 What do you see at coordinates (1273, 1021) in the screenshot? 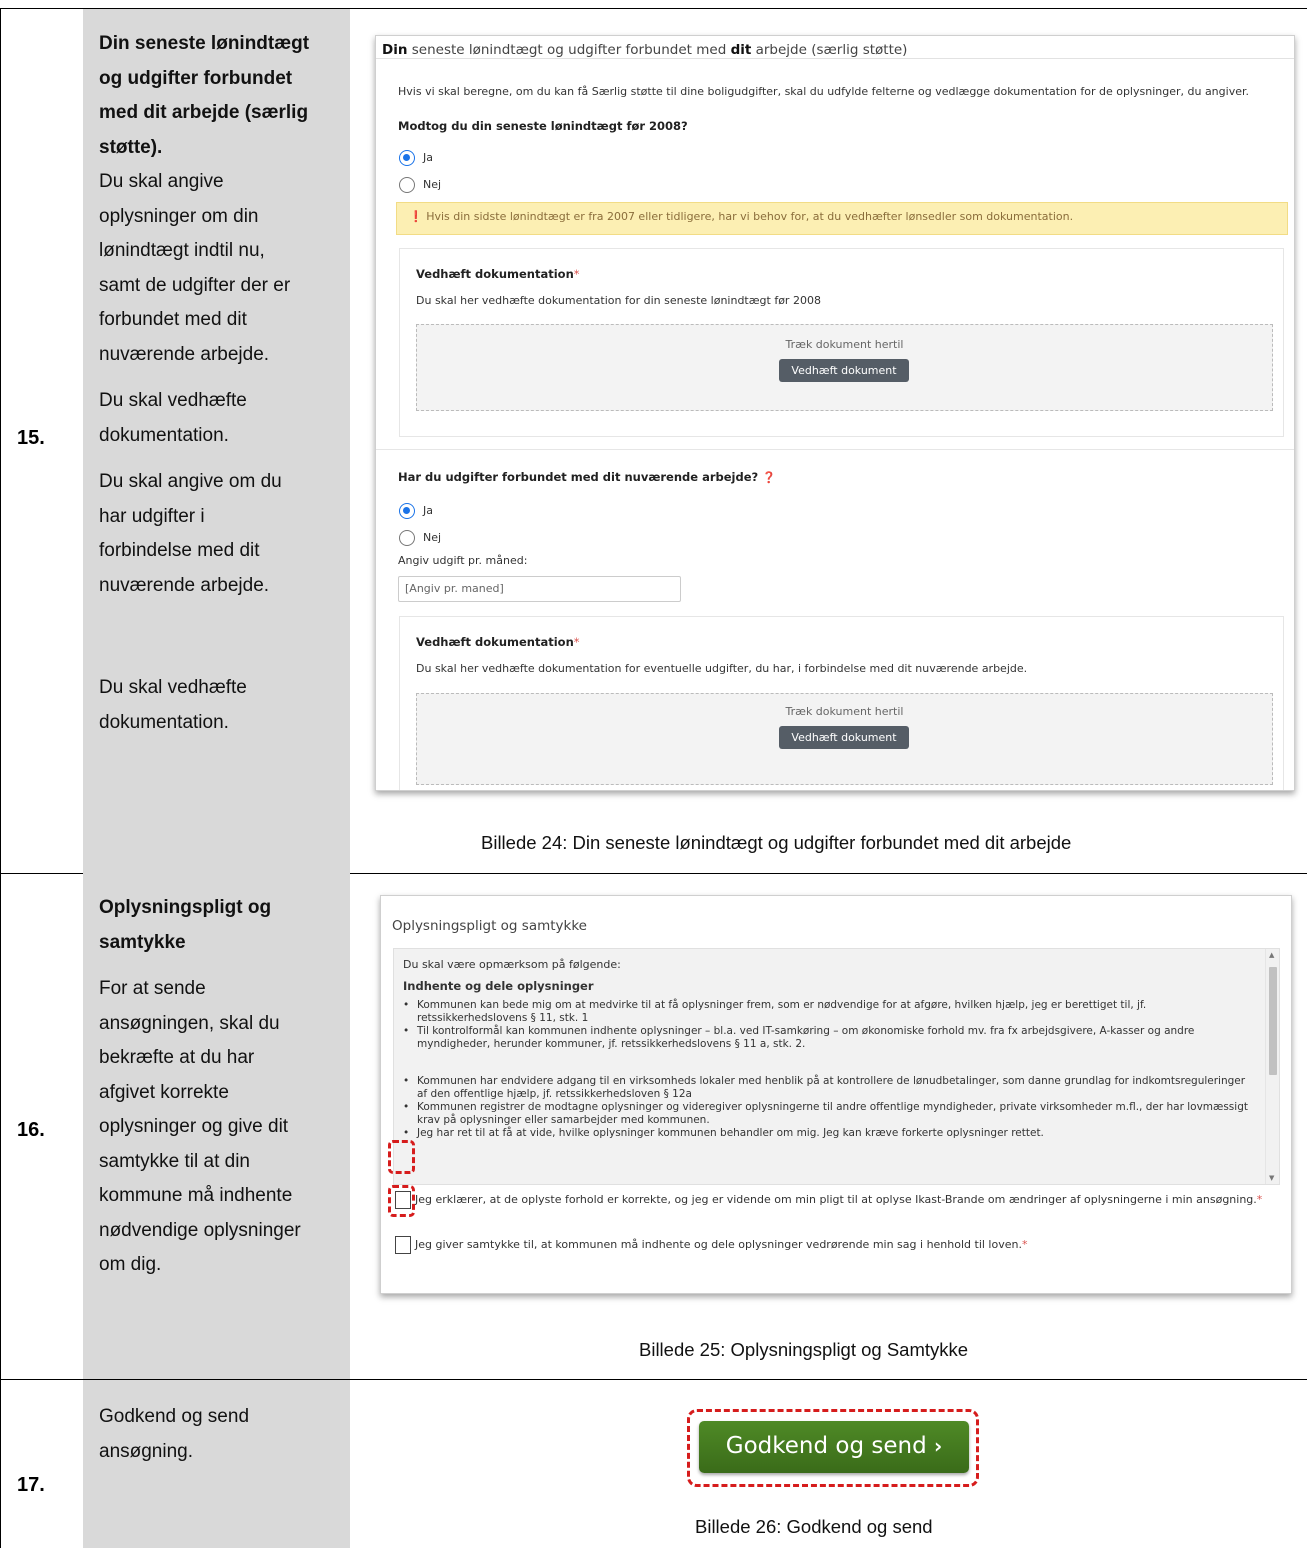
I see `scroll-thumb` at bounding box center [1273, 1021].